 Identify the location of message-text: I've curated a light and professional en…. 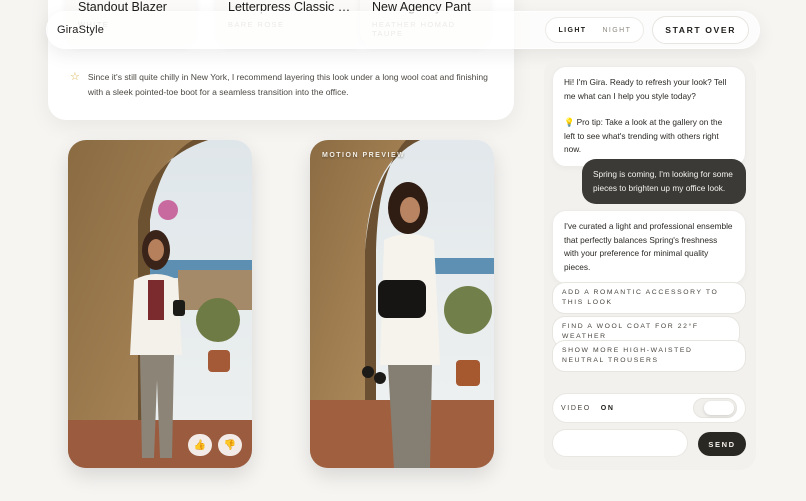
(648, 246).